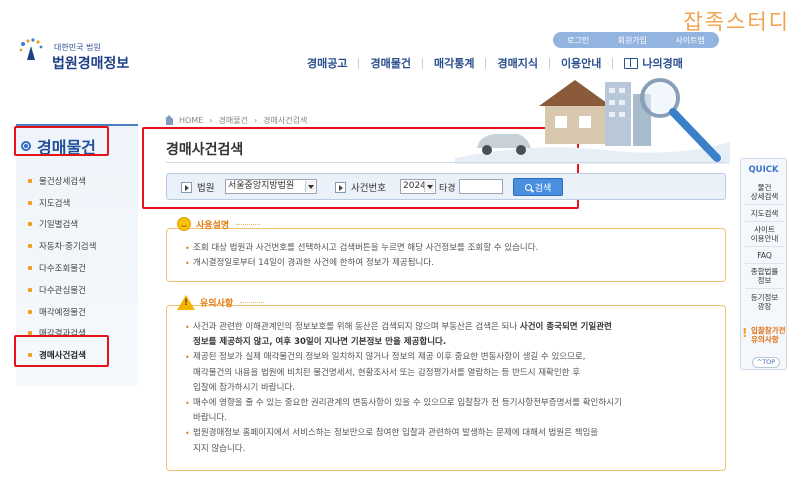  I want to click on search-icon, so click(528, 187).